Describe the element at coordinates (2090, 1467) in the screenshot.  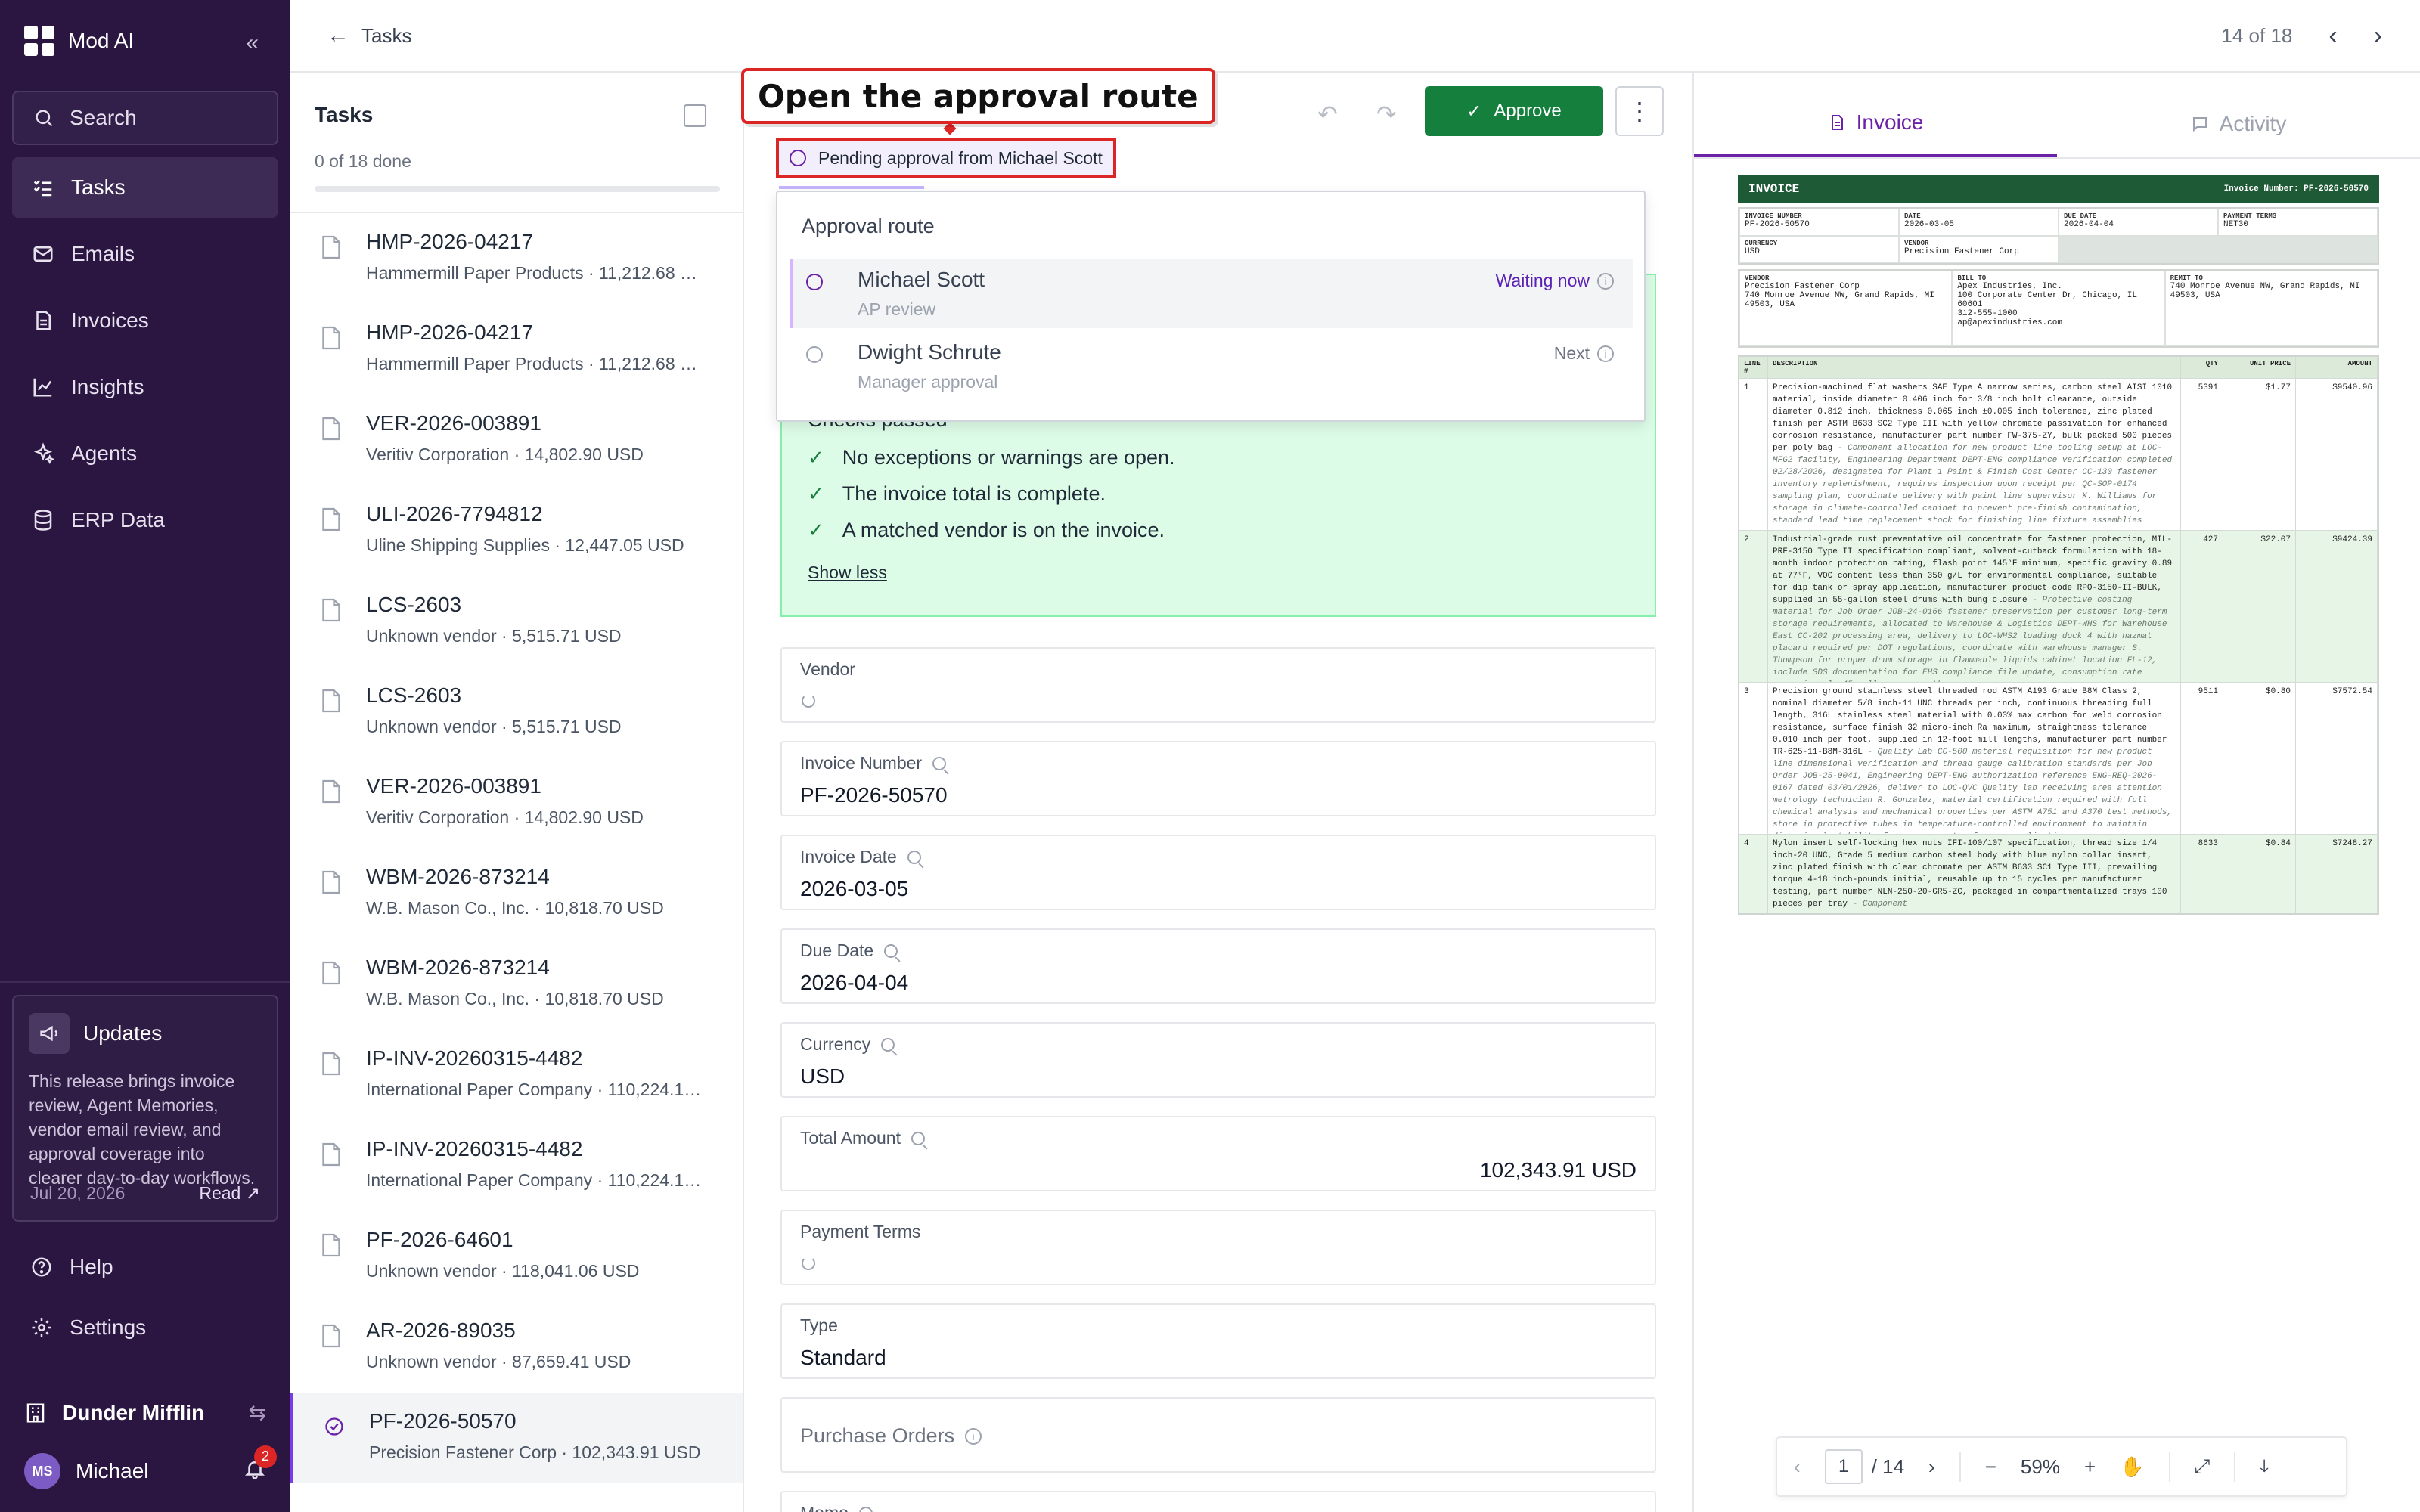
I see `zoom-in-icon: +` at that location.